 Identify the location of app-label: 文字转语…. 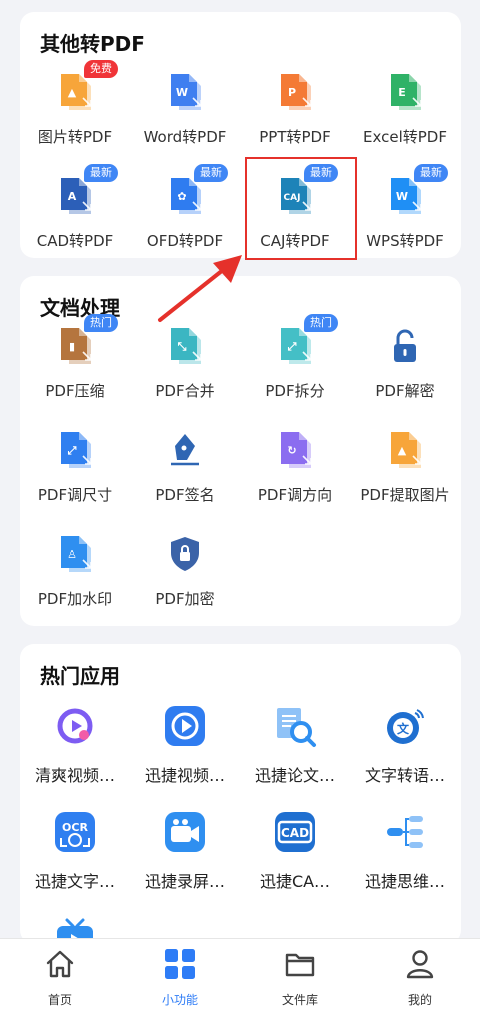
(404, 775).